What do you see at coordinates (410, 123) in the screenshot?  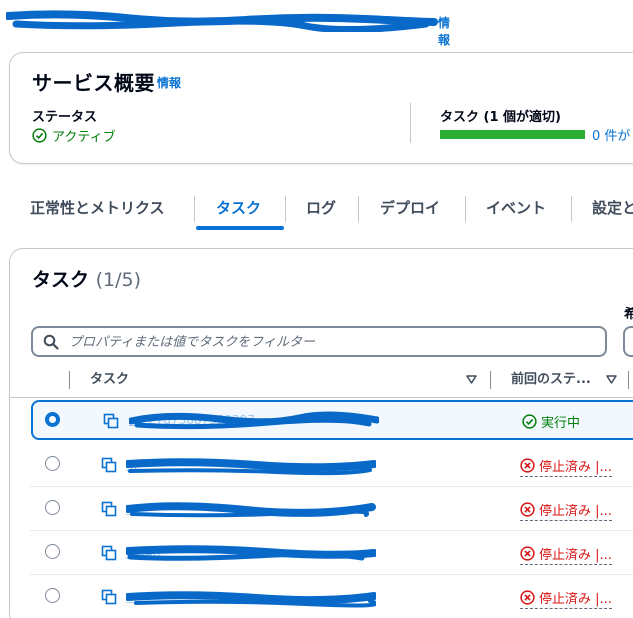 I see `summary-divider` at bounding box center [410, 123].